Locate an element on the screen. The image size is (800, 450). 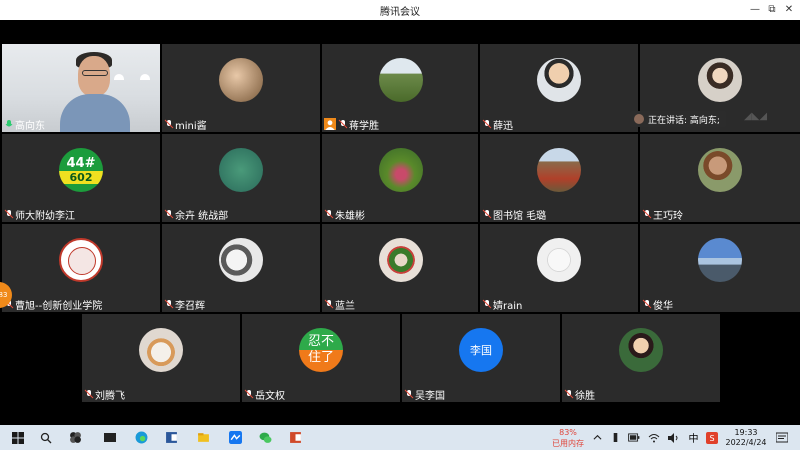
participant-tile: 图书馆 毛璐 is located at coordinates (559, 178).